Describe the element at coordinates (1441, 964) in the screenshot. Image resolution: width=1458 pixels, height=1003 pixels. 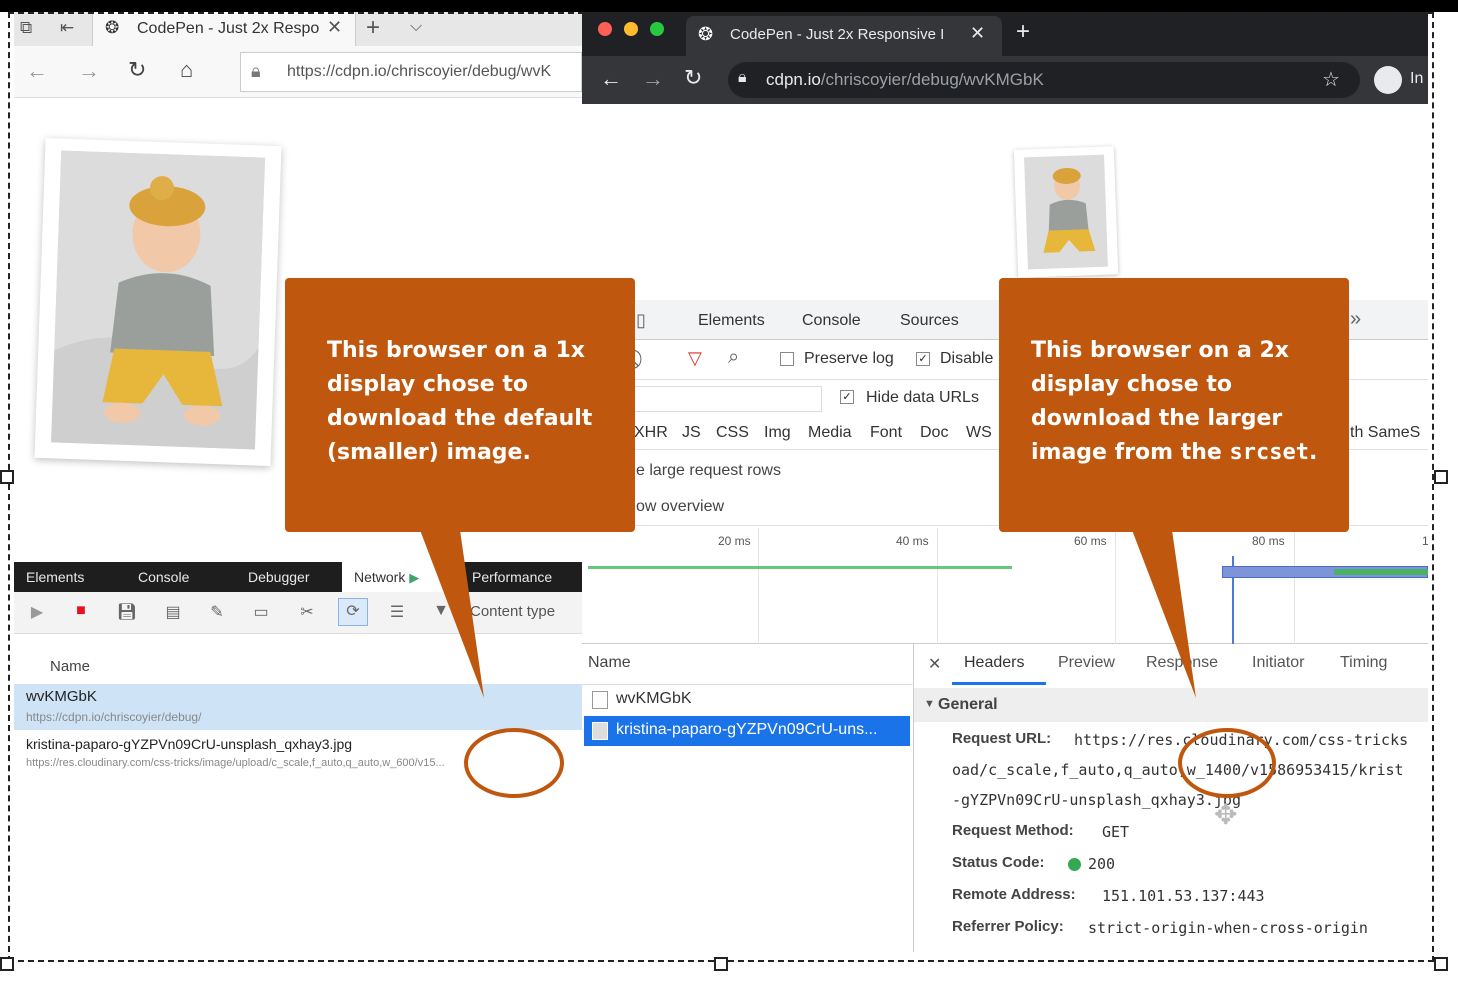
I see `resize-handle-bottom-right` at that location.